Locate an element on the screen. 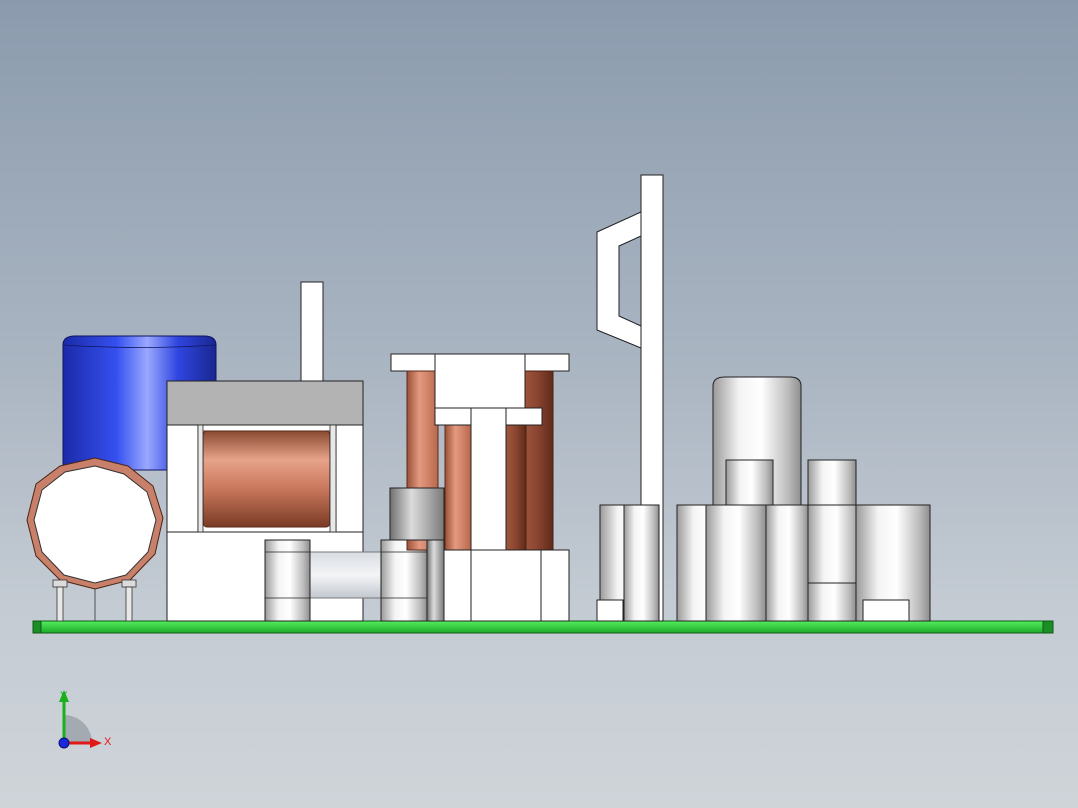 This screenshot has width=1078, height=808. triad-plane-icon is located at coordinates (78, 729).